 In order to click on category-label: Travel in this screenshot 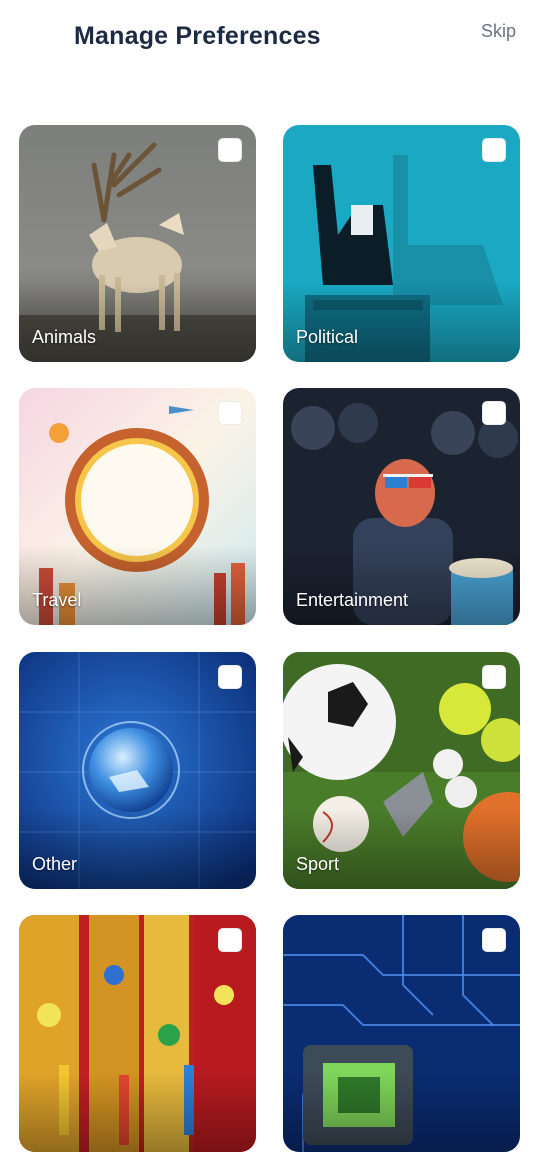, I will do `click(57, 600)`.